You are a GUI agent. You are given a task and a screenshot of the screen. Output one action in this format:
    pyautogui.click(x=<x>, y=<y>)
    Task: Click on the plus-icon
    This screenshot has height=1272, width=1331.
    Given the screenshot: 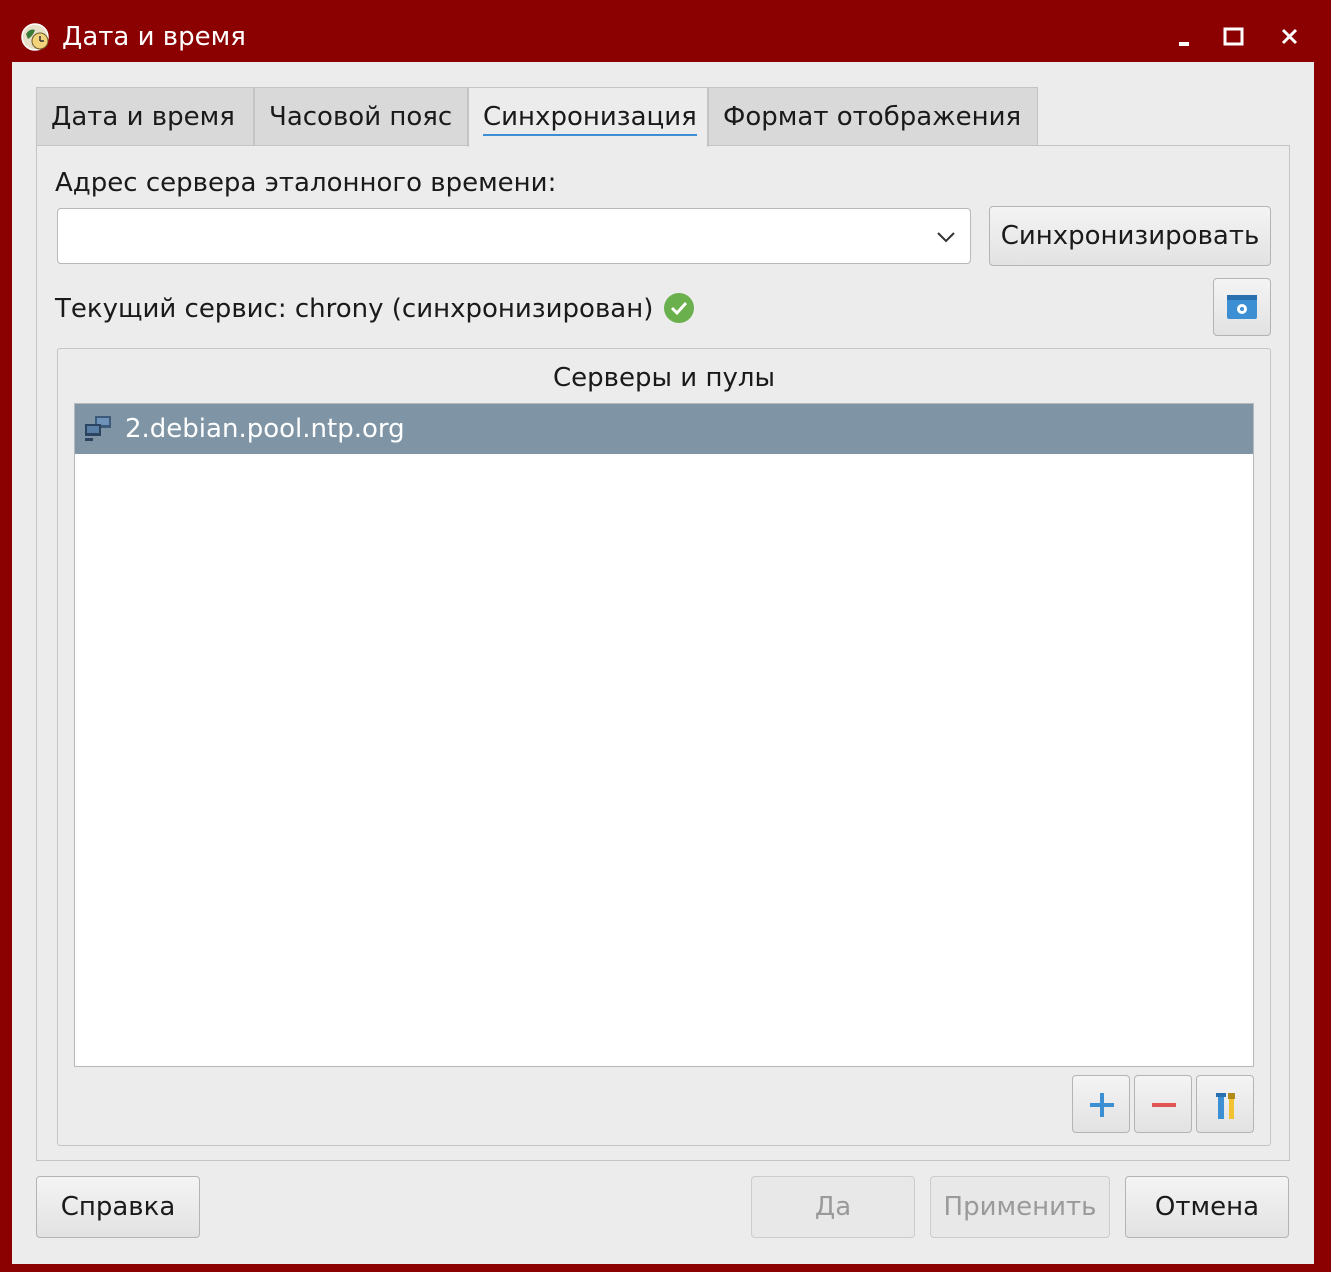 What is the action you would take?
    pyautogui.click(x=1102, y=1105)
    